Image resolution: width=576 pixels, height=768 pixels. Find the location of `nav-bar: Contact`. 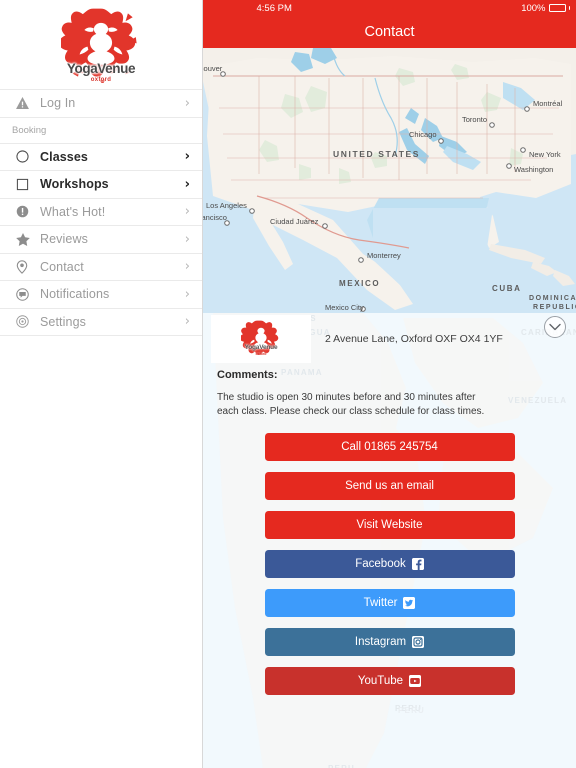

nav-bar: Contact is located at coordinates (389, 32).